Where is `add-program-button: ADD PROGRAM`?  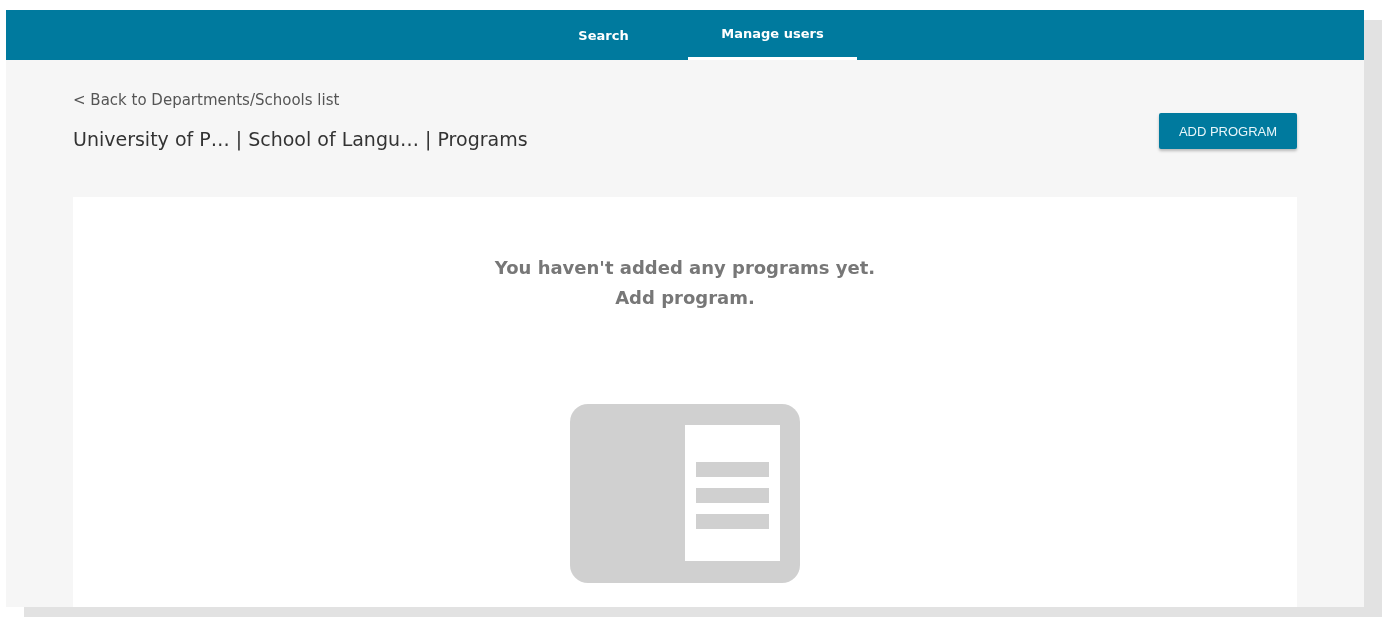
add-program-button: ADD PROGRAM is located at coordinates (1228, 131).